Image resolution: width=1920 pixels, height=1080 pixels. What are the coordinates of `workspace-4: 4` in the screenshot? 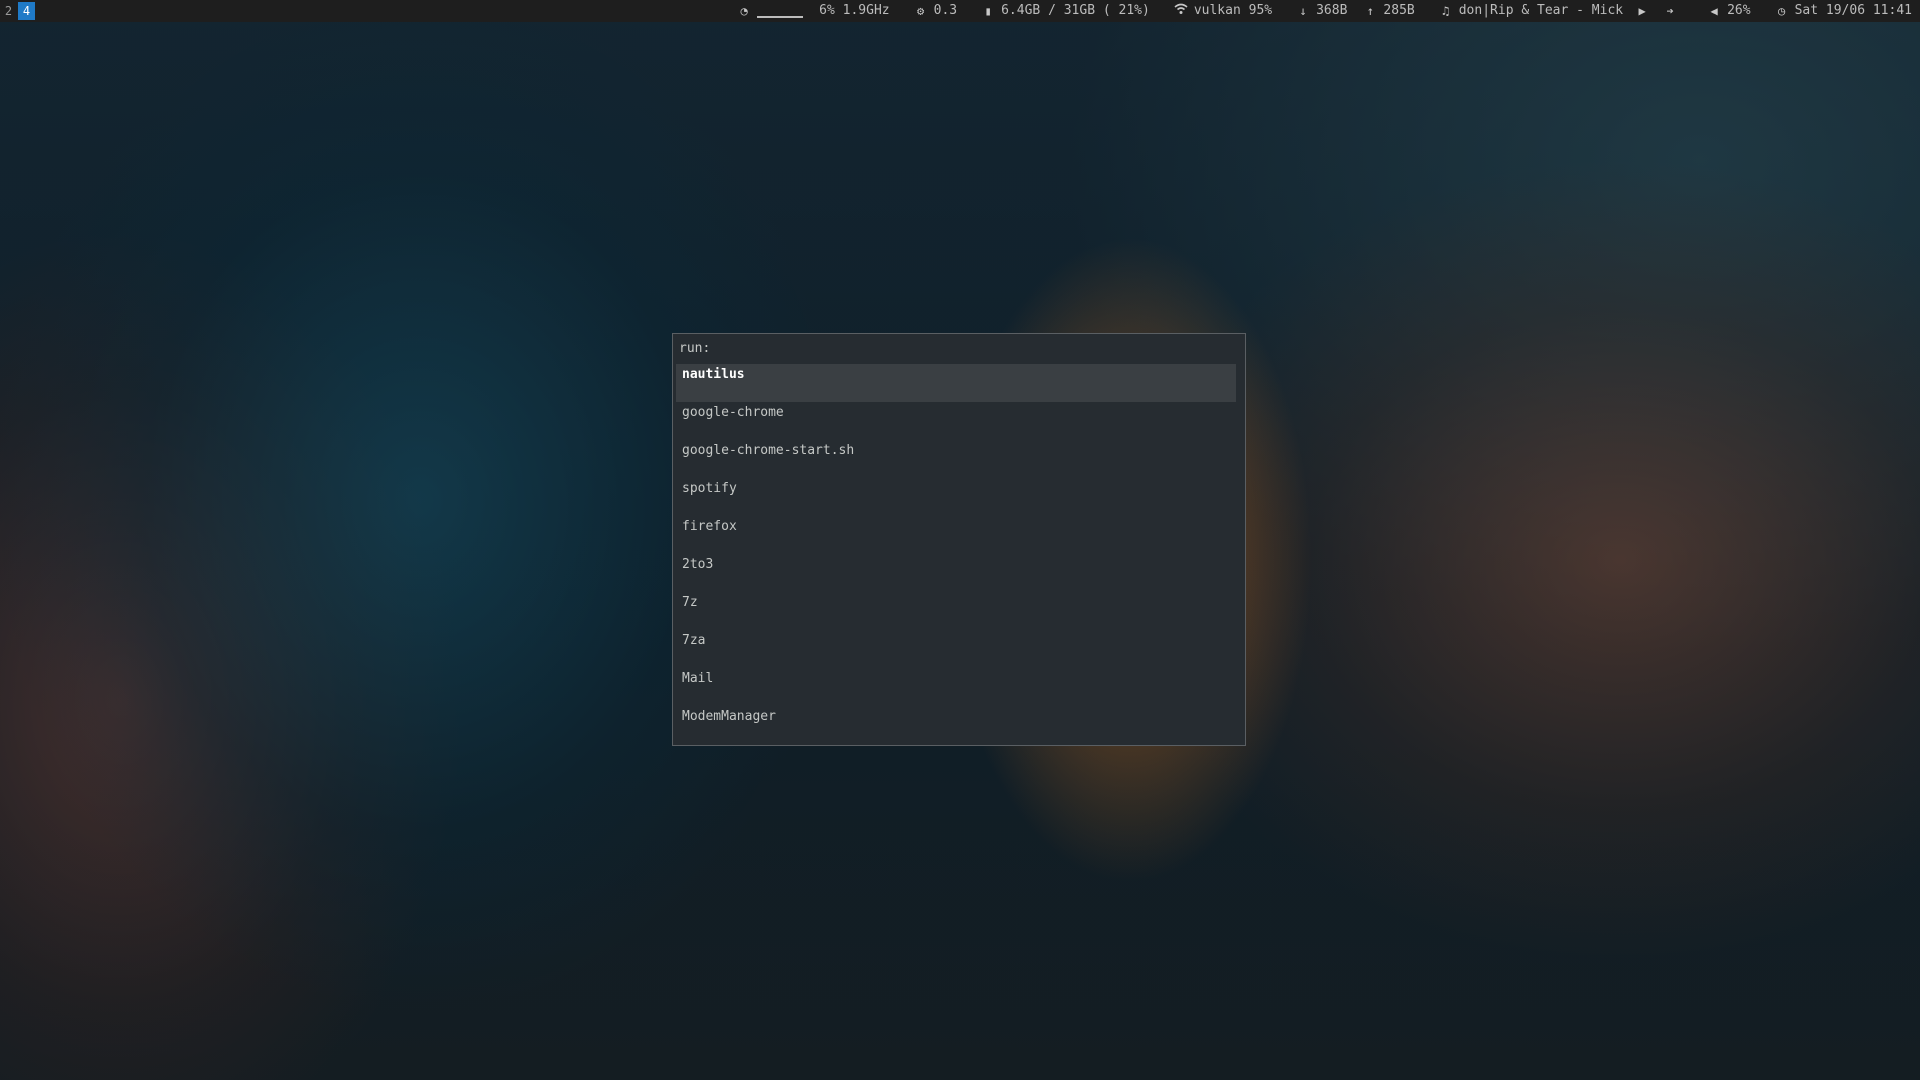 It's located at (26, 11).